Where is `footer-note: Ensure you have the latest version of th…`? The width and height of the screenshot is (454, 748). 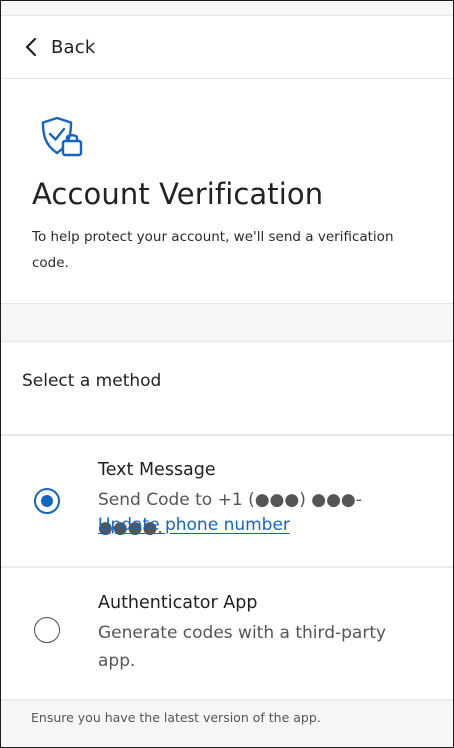 footer-note: Ensure you have the latest version of th… is located at coordinates (176, 717).